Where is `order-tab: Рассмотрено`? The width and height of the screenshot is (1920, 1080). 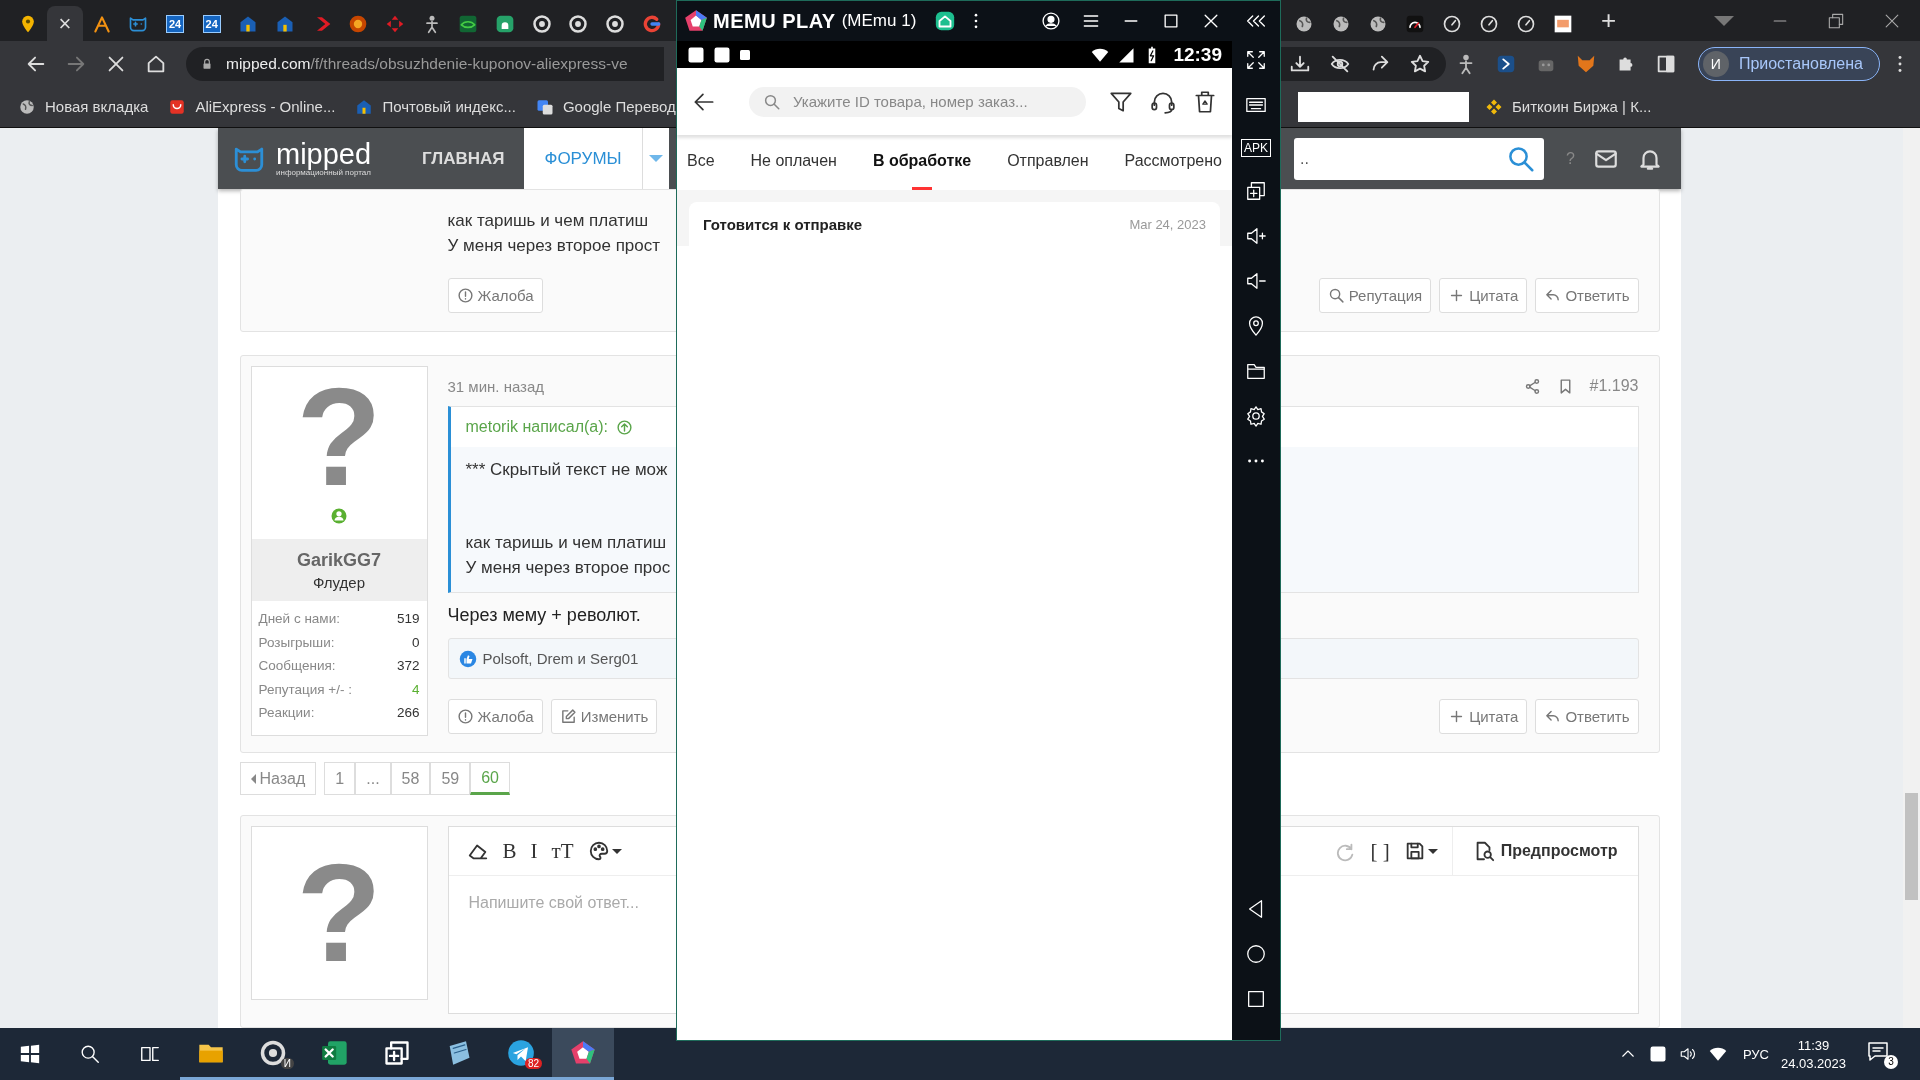 order-tab: Рассмотрено is located at coordinates (1173, 162).